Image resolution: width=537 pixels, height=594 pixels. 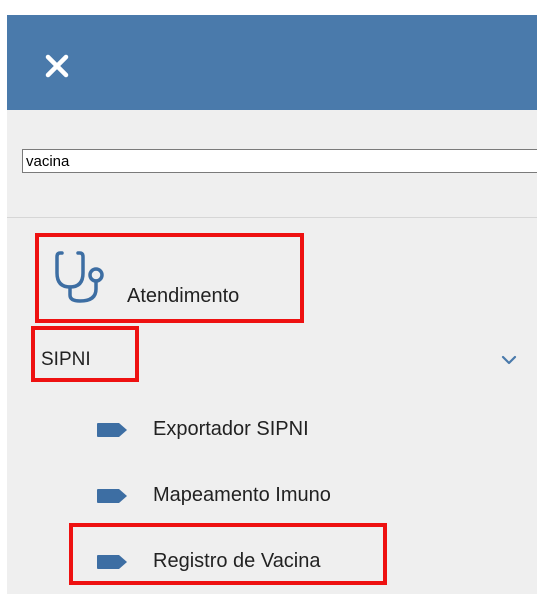 I want to click on submenu-item-mapeamento-imuno: Mapeamento Imuno, so click(x=272, y=496).